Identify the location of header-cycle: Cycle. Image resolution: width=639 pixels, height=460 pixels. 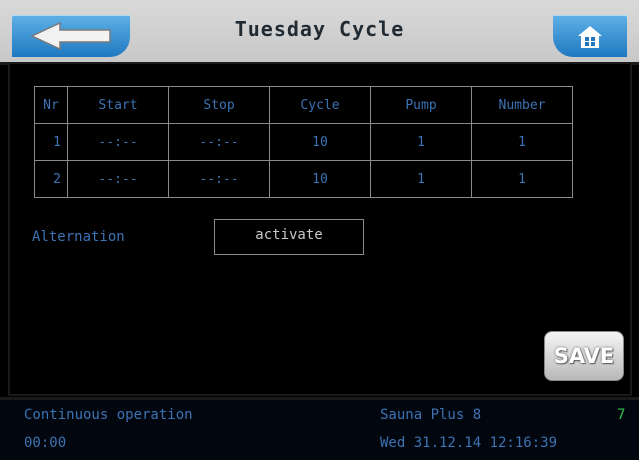
(320, 105).